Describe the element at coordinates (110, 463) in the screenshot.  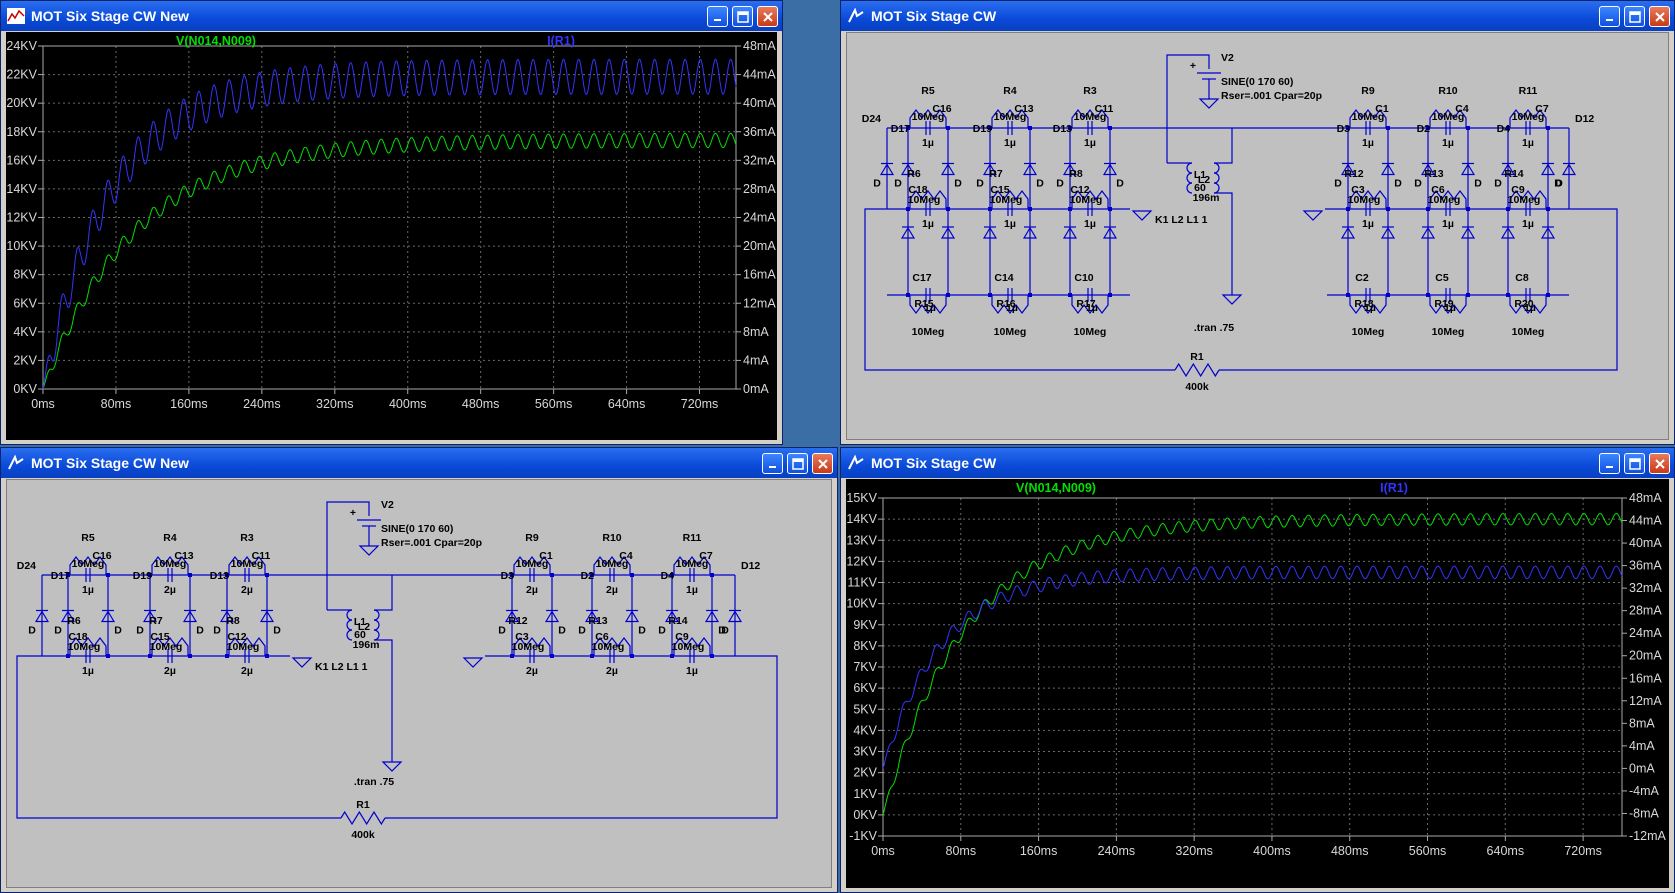
I see `window-title: MOT Six Stage CW New` at that location.